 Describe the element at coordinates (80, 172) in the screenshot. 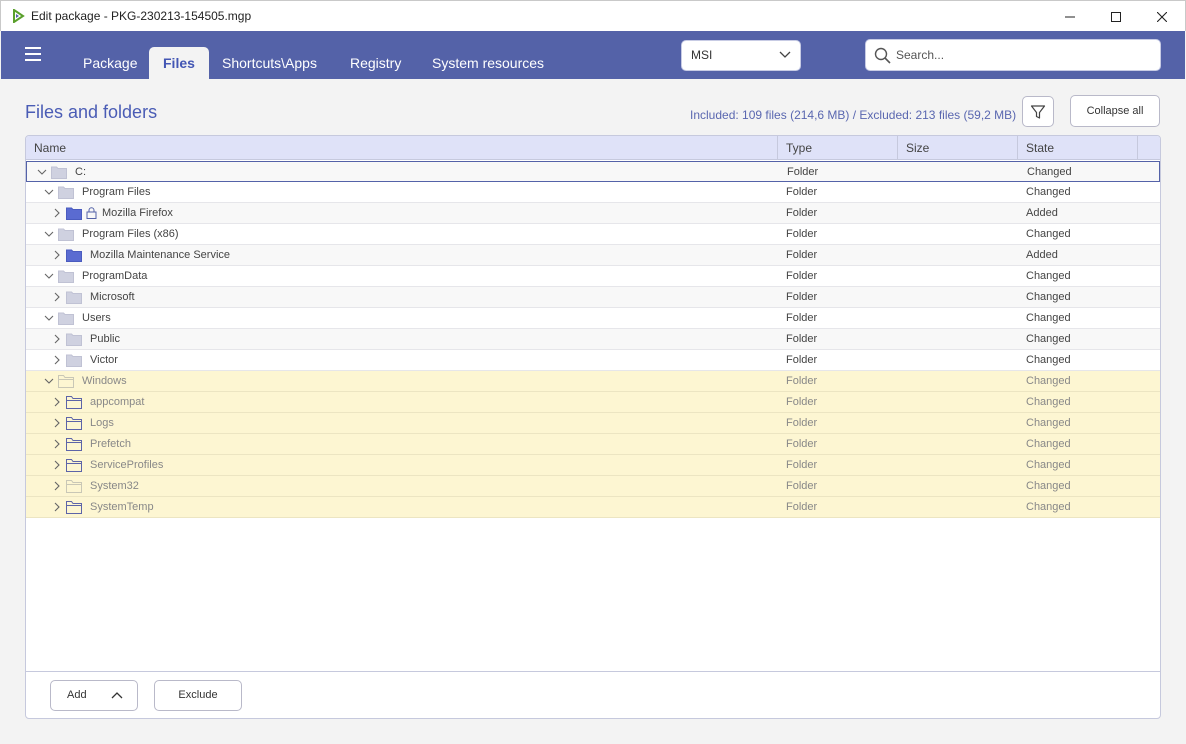

I see `row-name: C:` at that location.